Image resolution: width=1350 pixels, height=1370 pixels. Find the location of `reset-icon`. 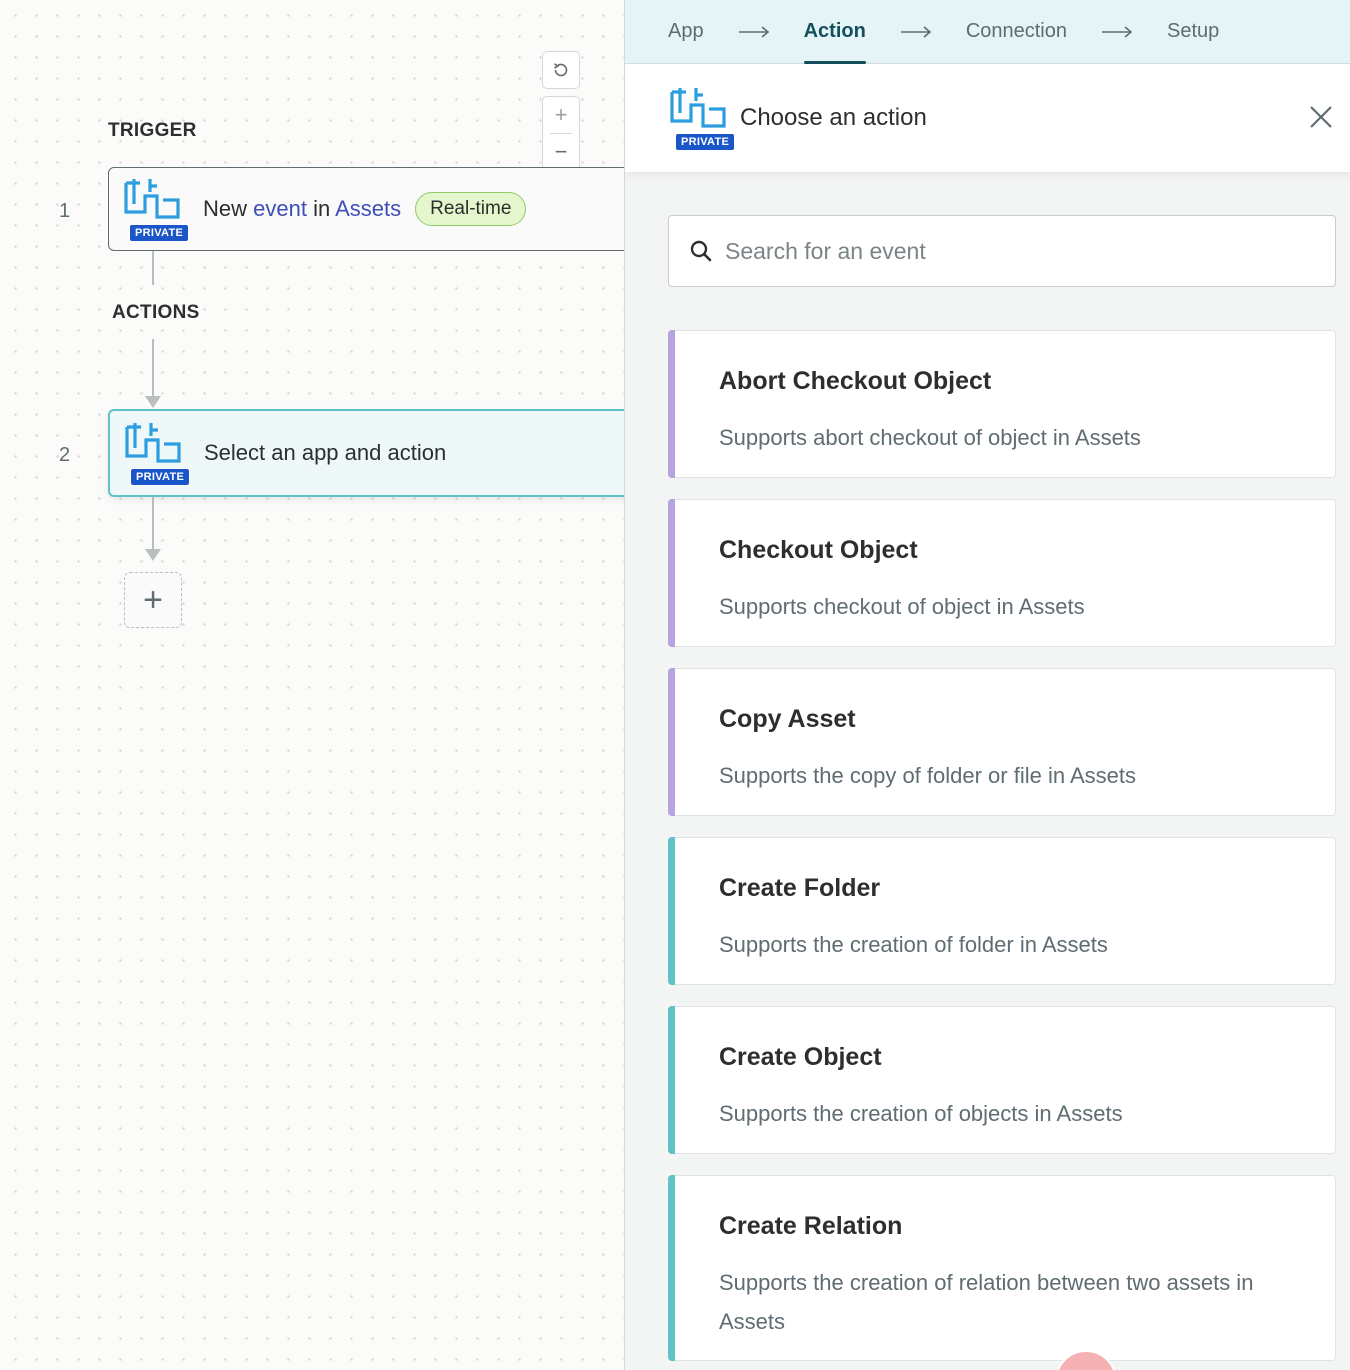

reset-icon is located at coordinates (561, 70).